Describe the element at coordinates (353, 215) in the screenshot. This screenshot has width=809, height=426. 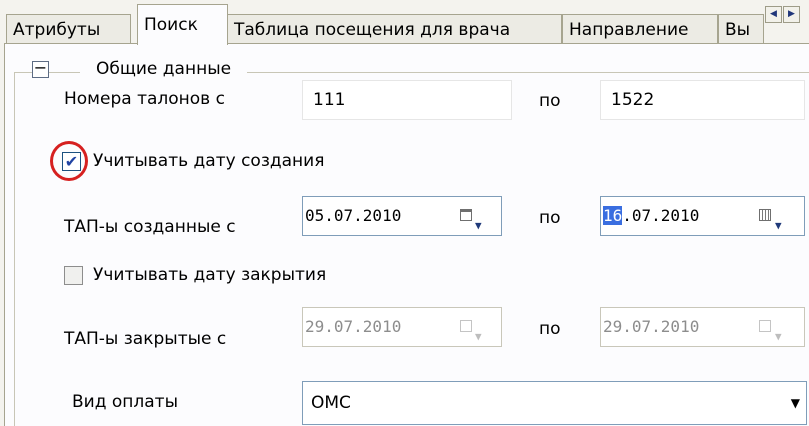
I see `created-from-value: 05.07.2010` at that location.